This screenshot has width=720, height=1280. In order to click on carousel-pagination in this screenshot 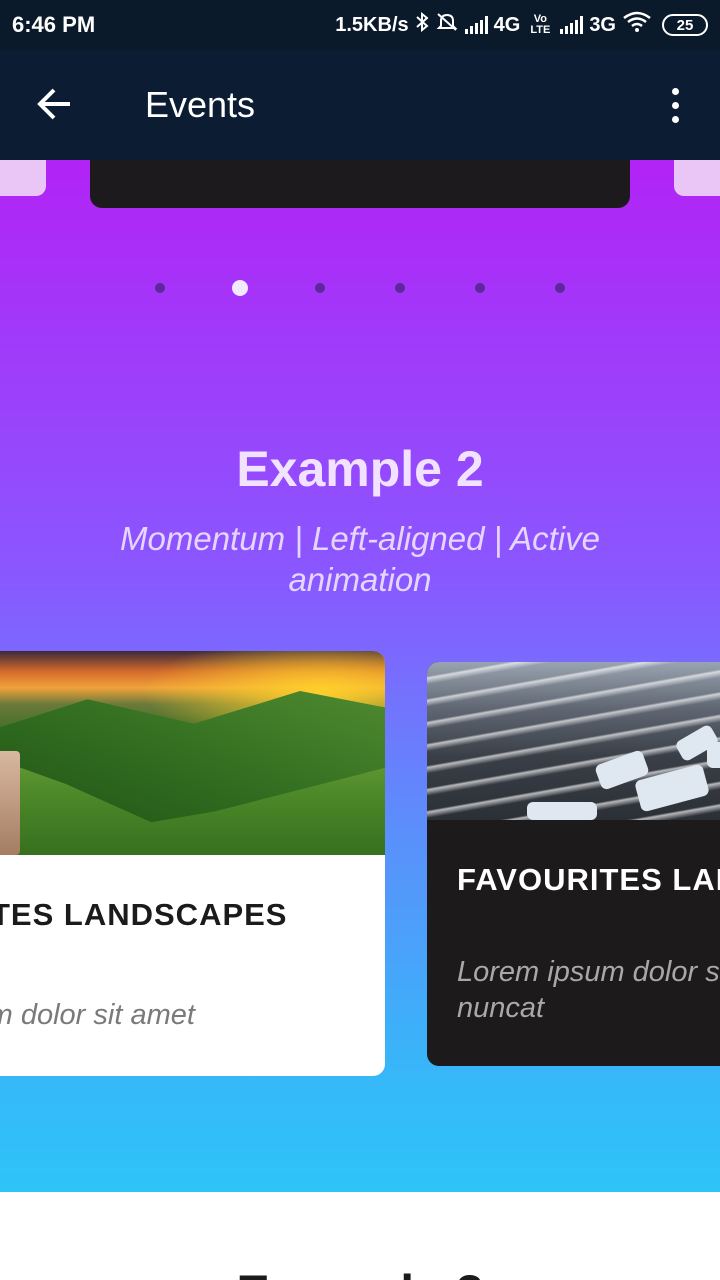, I will do `click(360, 288)`.